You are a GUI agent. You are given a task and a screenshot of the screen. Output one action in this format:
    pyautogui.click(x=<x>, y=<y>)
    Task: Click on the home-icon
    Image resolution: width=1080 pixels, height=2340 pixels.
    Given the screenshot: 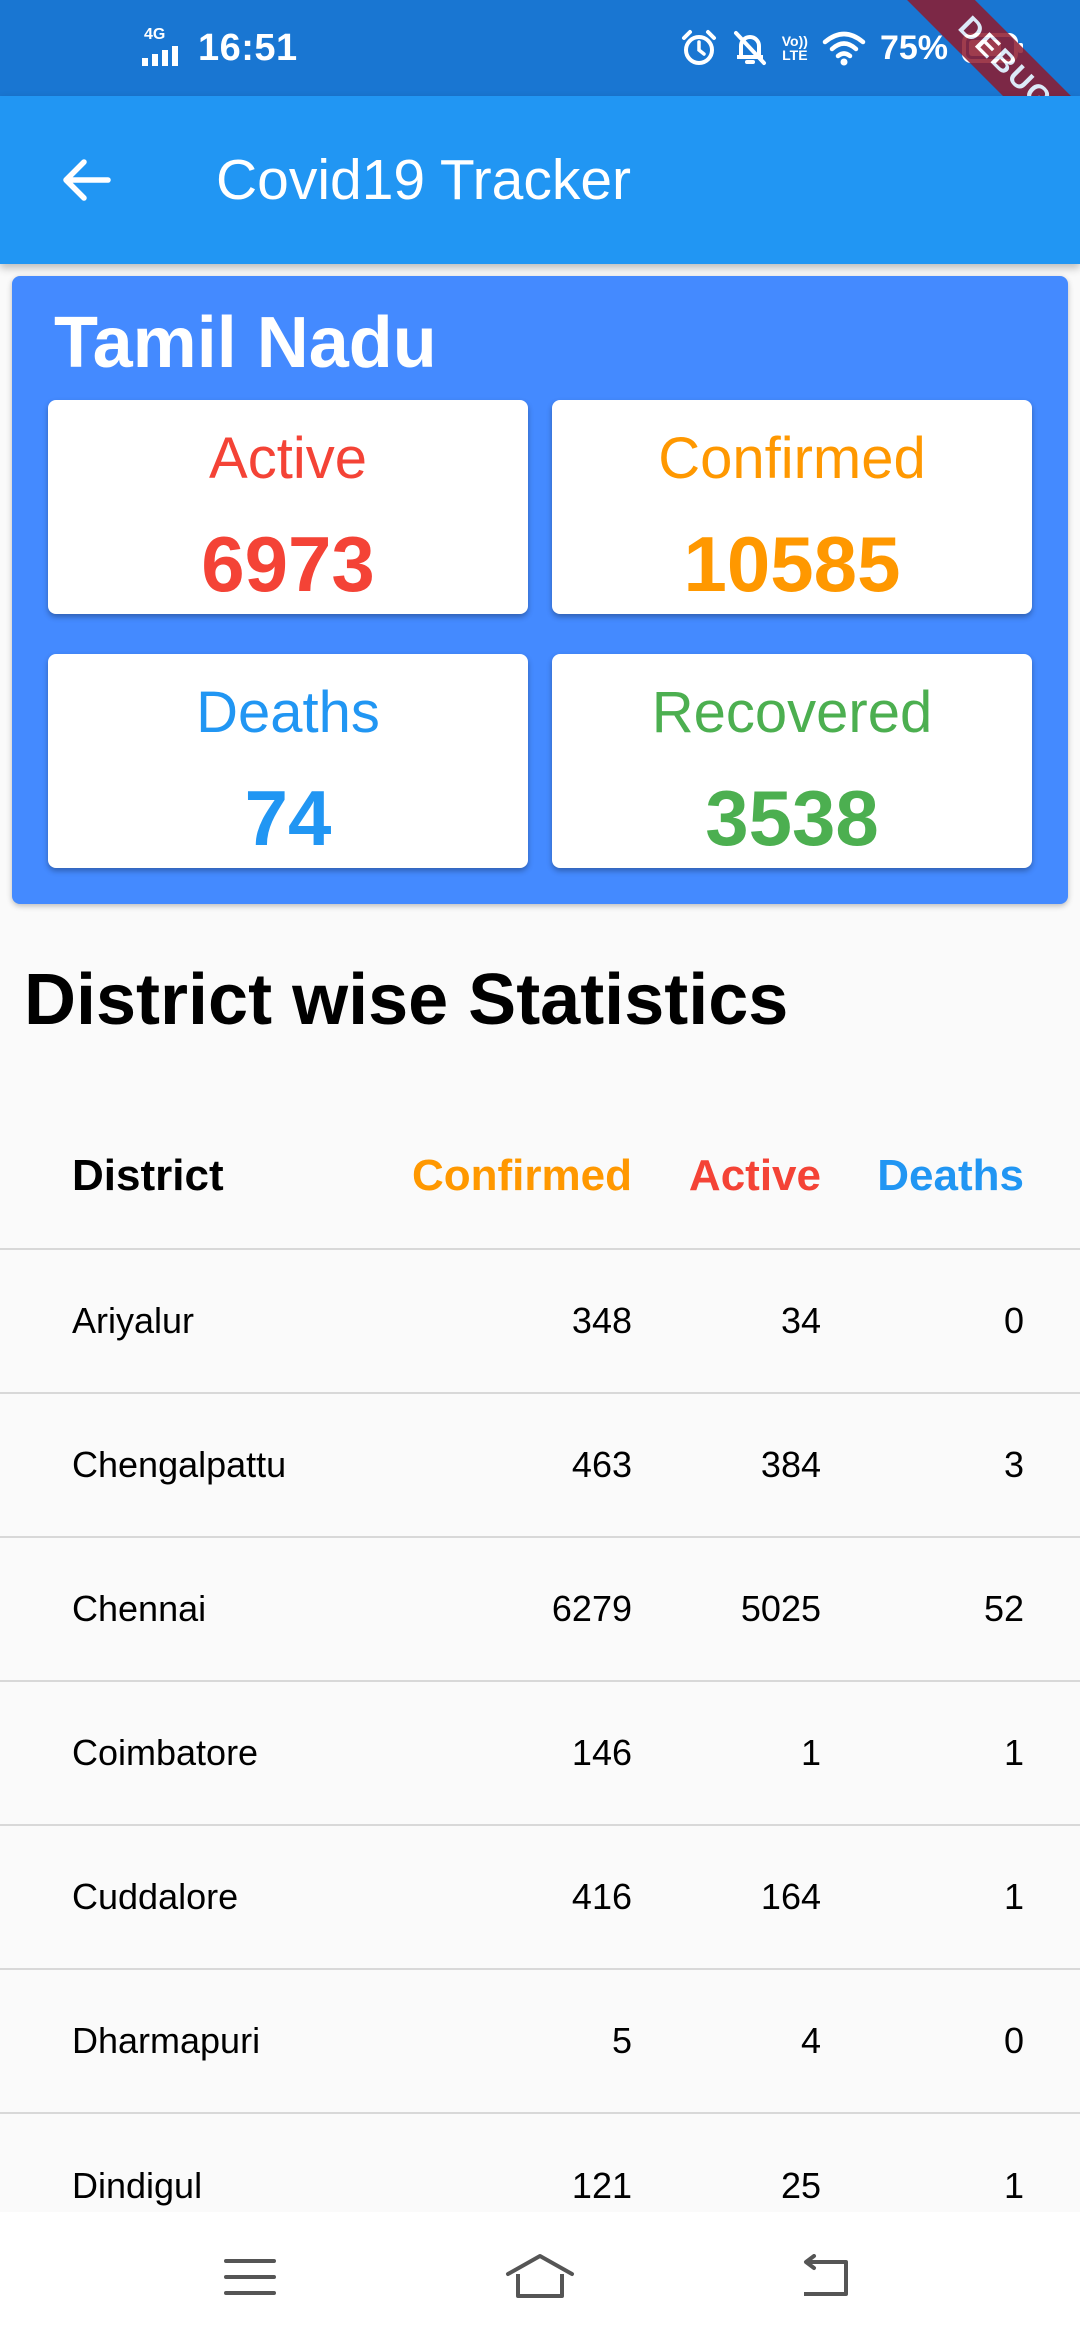 What is the action you would take?
    pyautogui.click(x=540, y=2276)
    